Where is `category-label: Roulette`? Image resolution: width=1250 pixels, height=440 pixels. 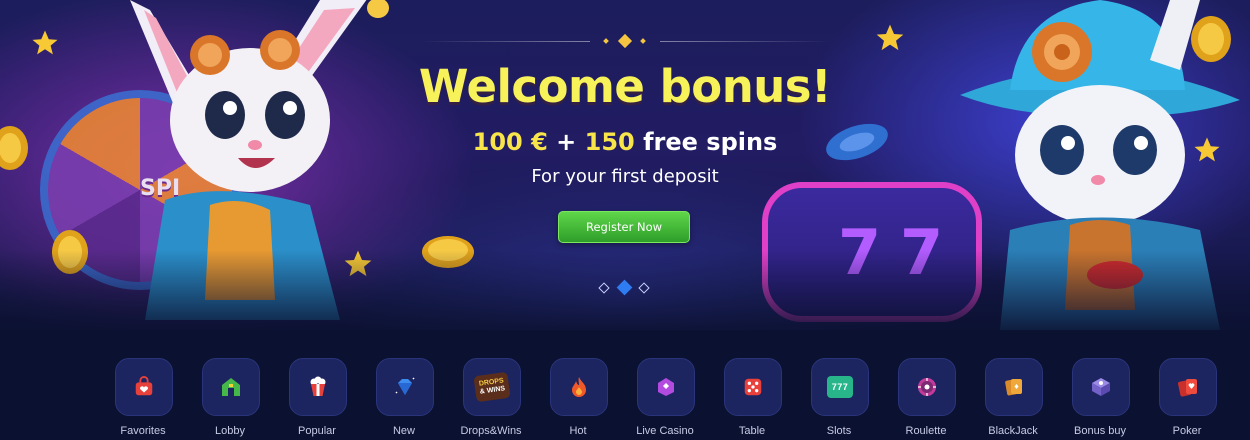
category-label: Roulette is located at coordinates (926, 431).